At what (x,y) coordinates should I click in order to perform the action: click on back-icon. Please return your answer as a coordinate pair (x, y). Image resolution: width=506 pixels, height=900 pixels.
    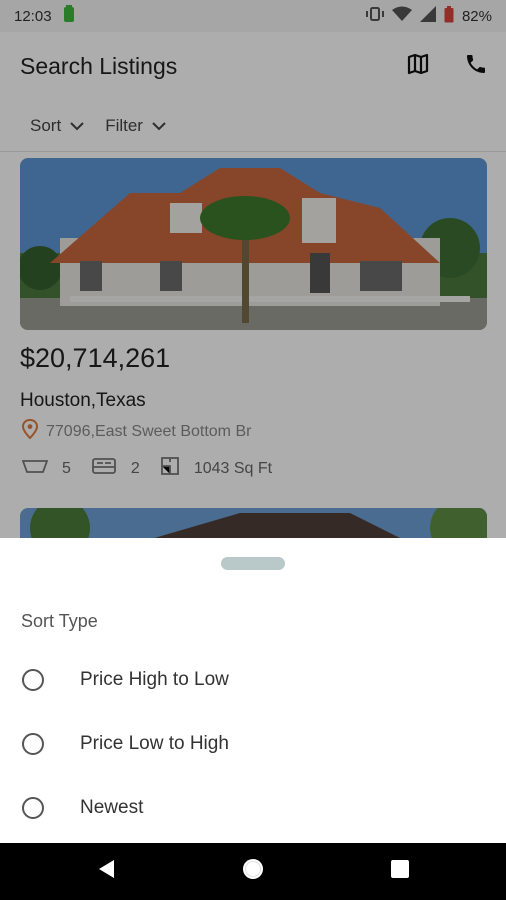
    Looking at the image, I should click on (106, 871).